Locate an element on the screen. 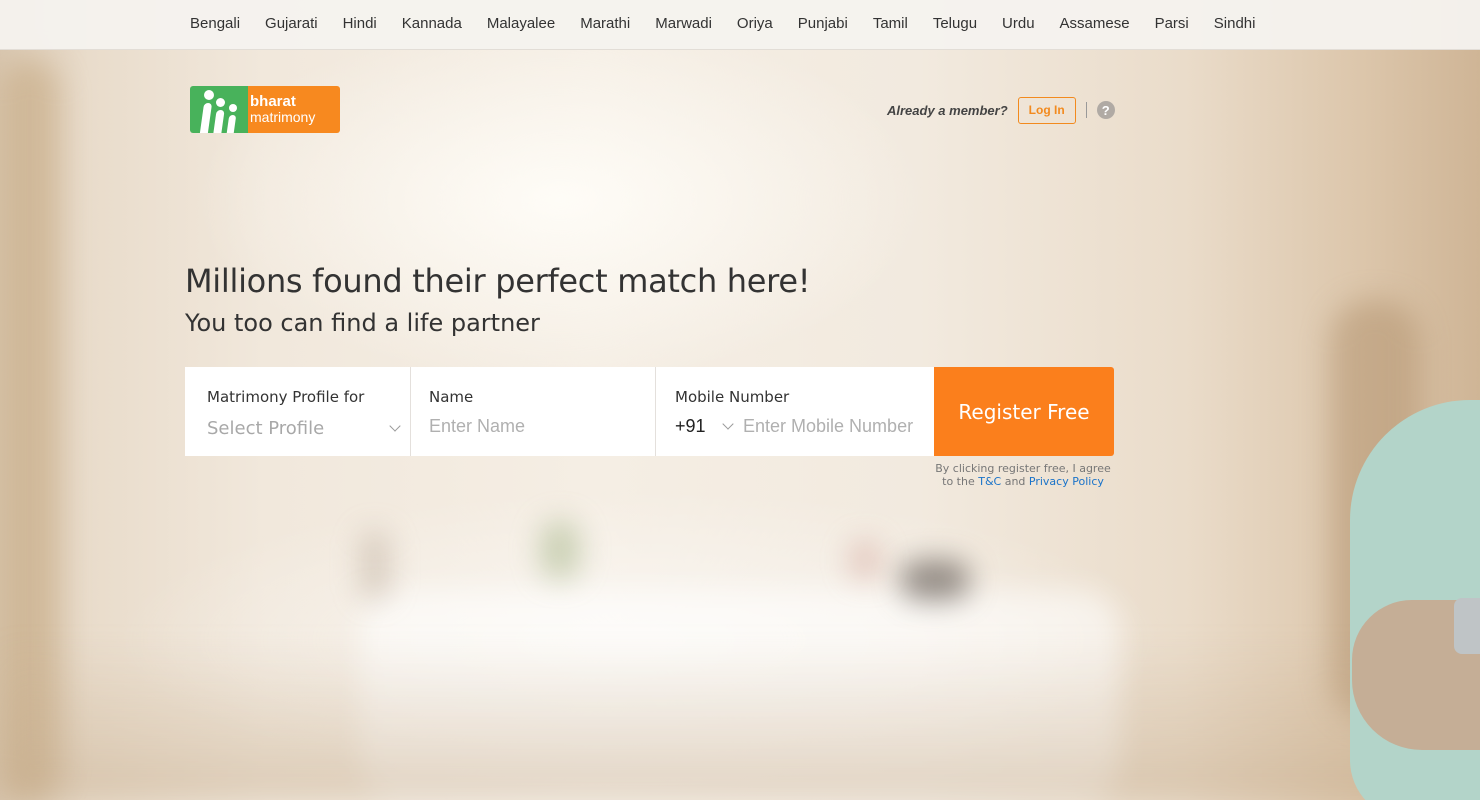 This screenshot has height=800, width=1480. language-link-oriya: Oriya is located at coordinates (755, 23).